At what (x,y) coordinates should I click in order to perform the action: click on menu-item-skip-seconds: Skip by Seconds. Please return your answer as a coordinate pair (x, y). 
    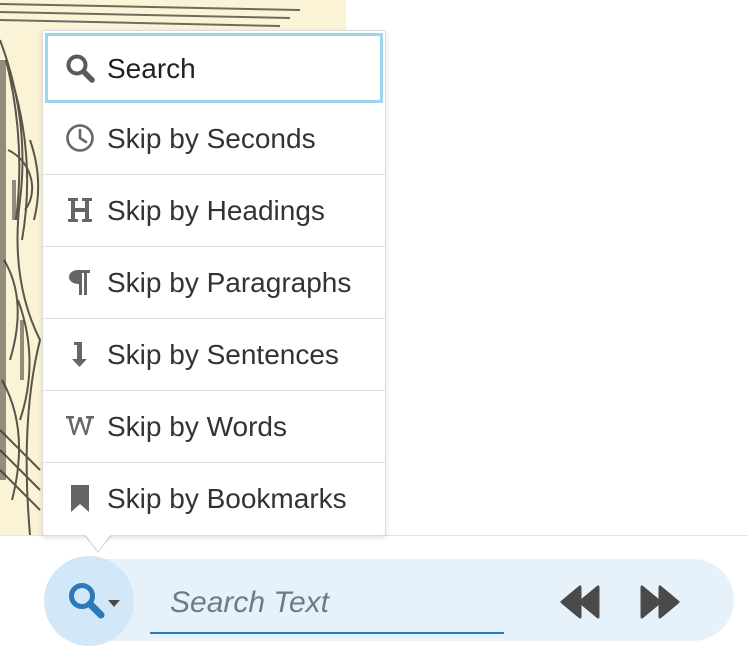
    Looking at the image, I should click on (214, 139).